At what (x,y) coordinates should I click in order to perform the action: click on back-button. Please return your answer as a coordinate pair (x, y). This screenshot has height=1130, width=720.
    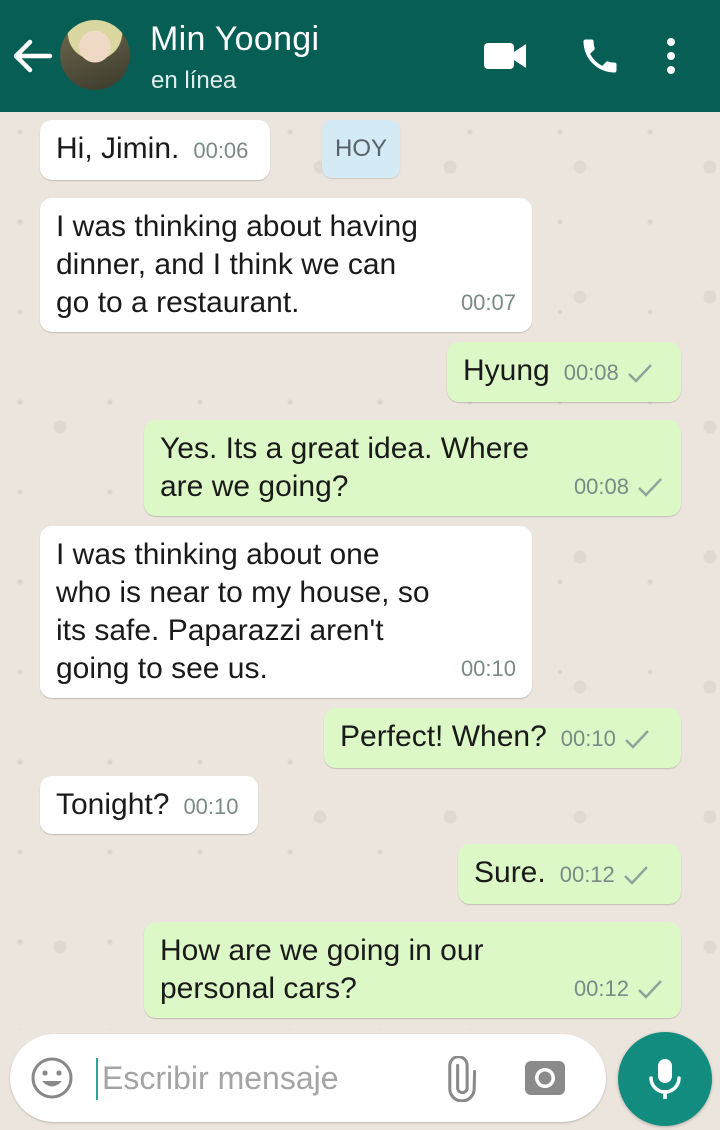
    Looking at the image, I should click on (32, 56).